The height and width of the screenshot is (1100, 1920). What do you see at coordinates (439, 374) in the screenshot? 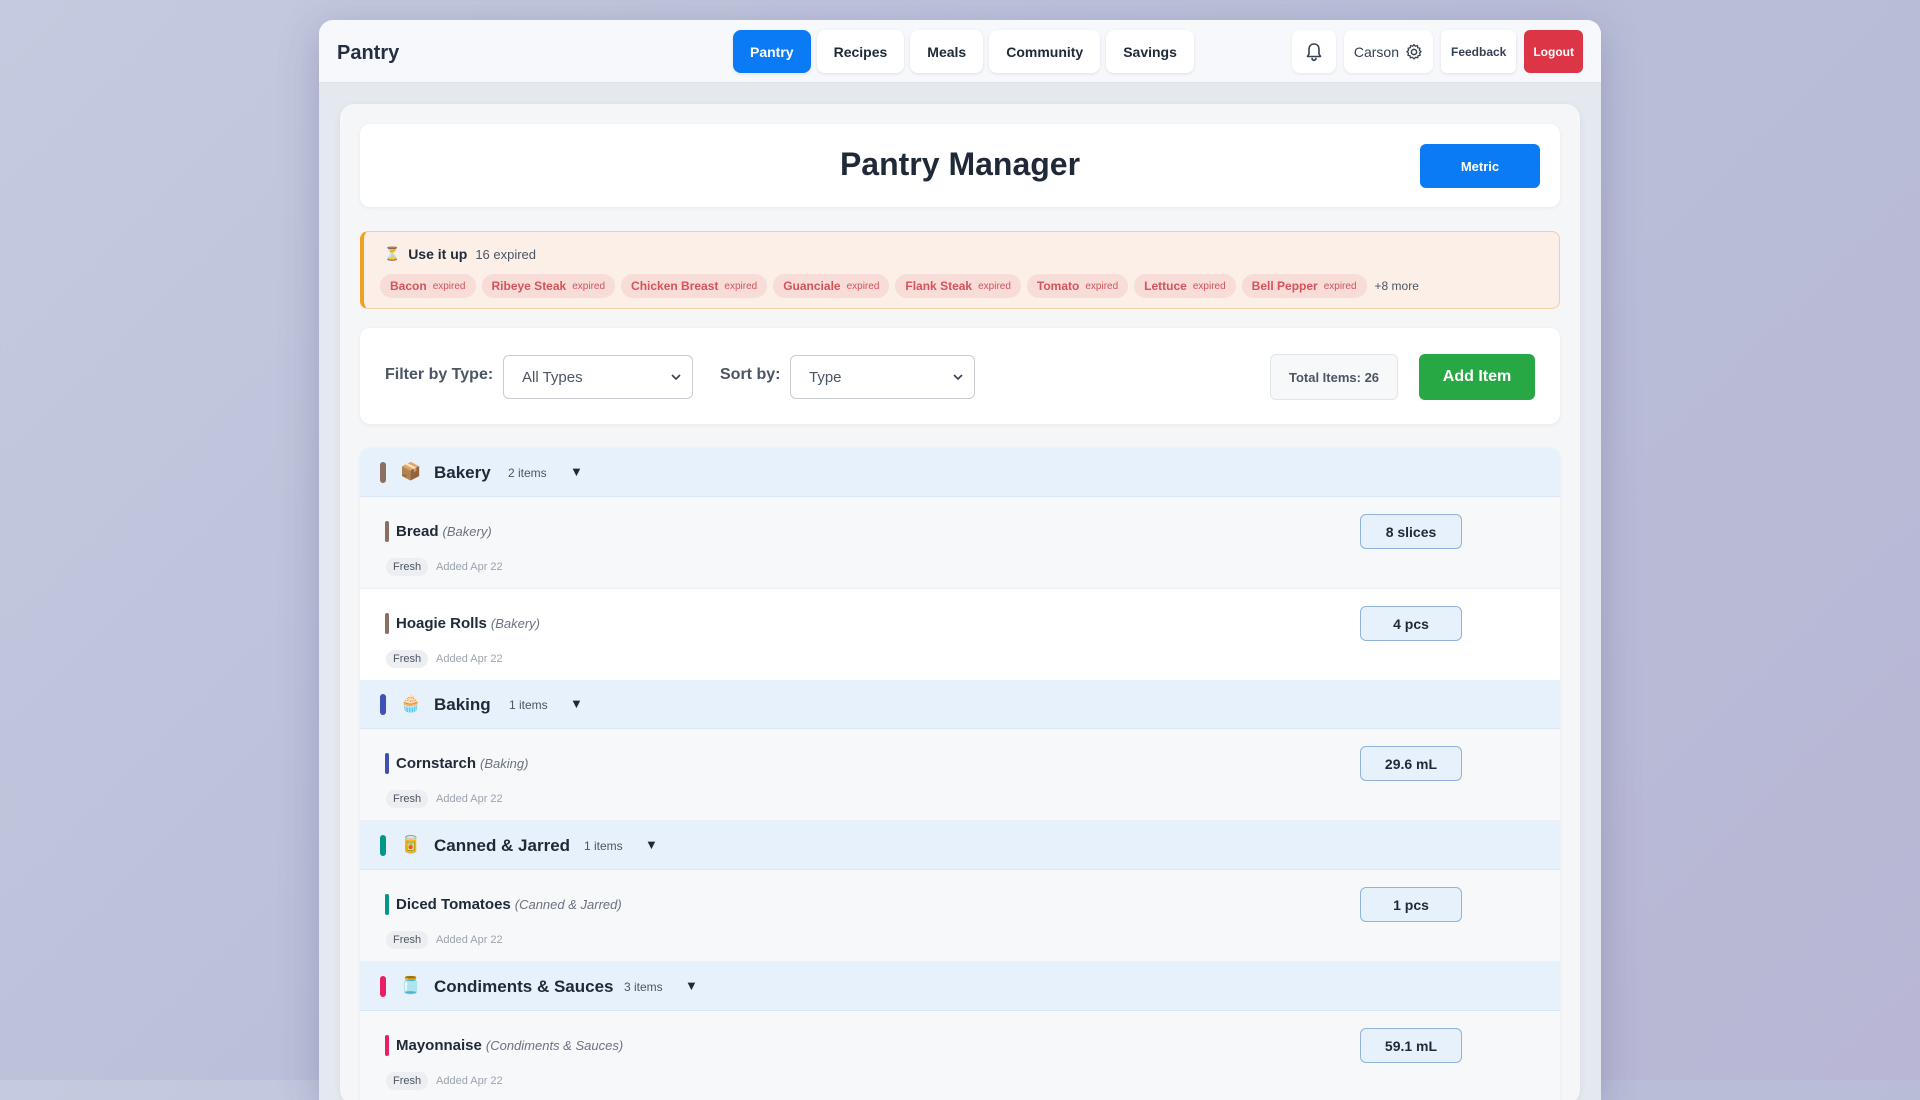
I see `filter-type-label: Filter by Type:` at bounding box center [439, 374].